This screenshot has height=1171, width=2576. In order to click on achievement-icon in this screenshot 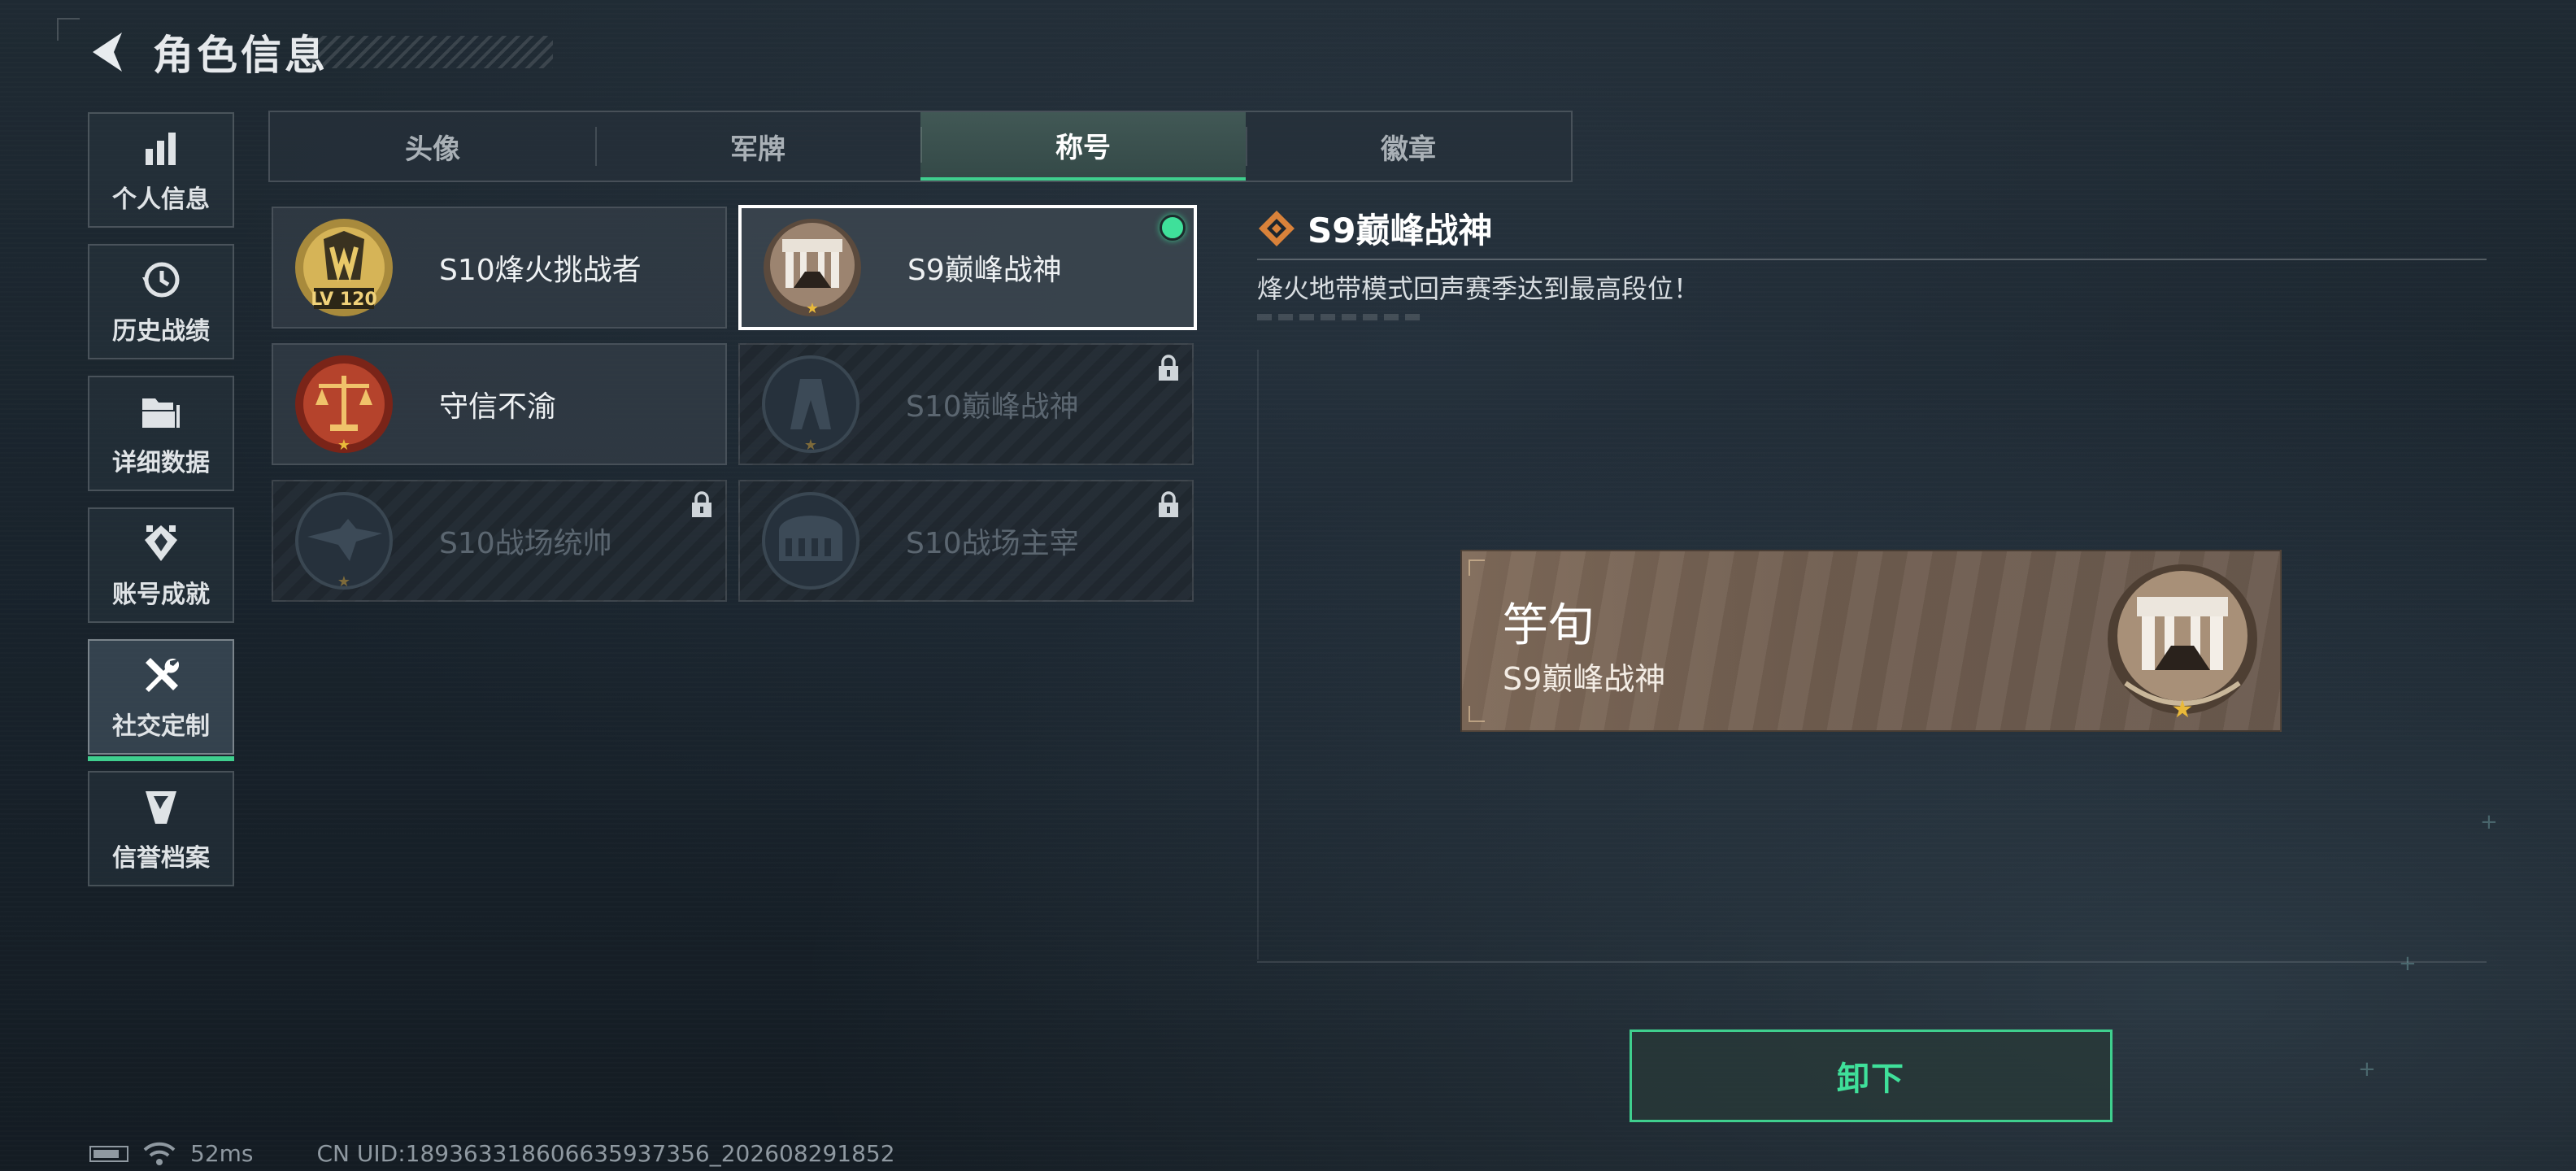, I will do `click(161, 543)`.